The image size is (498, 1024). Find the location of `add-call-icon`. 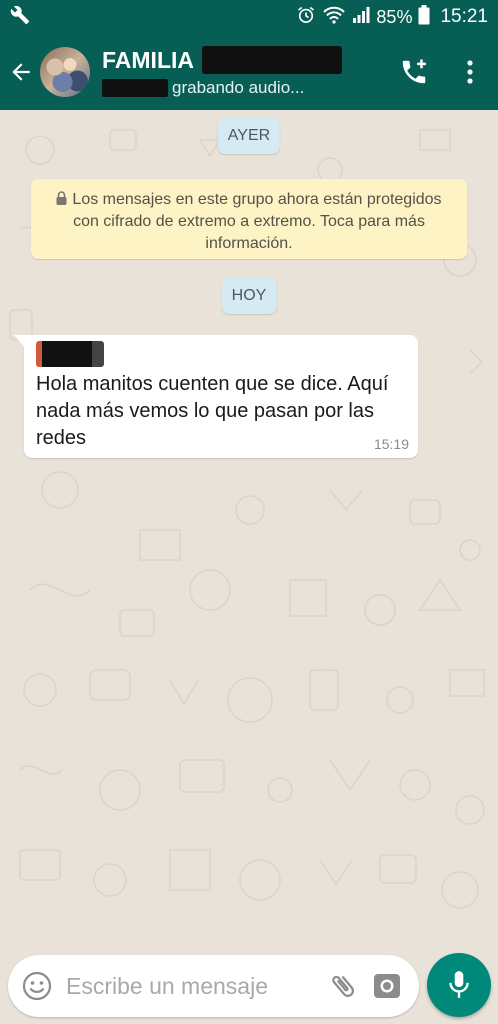

add-call-icon is located at coordinates (414, 72).